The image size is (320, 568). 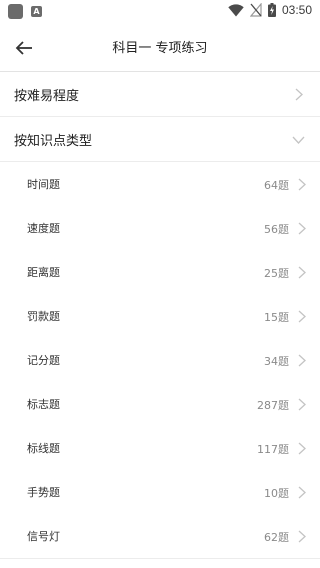 What do you see at coordinates (47, 96) in the screenshot?
I see `section-label: 按难易程度` at bounding box center [47, 96].